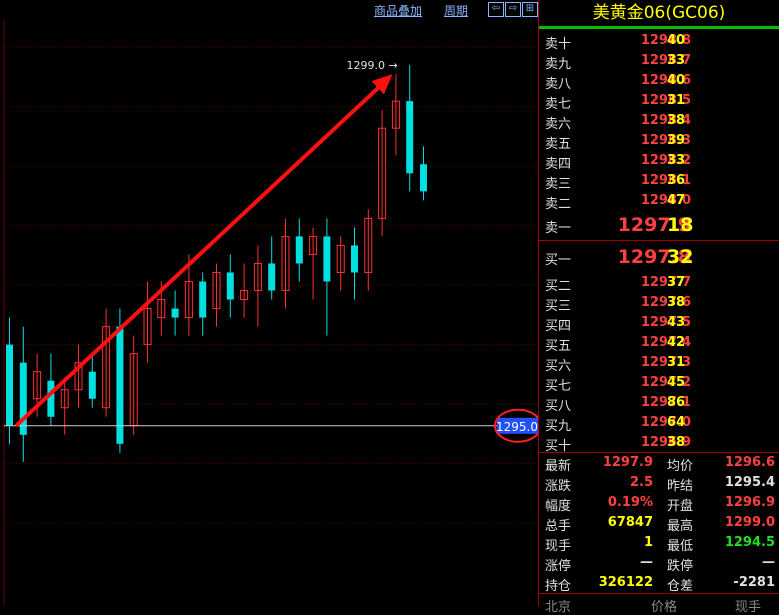 This screenshot has height=615, width=779. What do you see at coordinates (680, 257) in the screenshot?
I see `bid-volume: 32` at bounding box center [680, 257].